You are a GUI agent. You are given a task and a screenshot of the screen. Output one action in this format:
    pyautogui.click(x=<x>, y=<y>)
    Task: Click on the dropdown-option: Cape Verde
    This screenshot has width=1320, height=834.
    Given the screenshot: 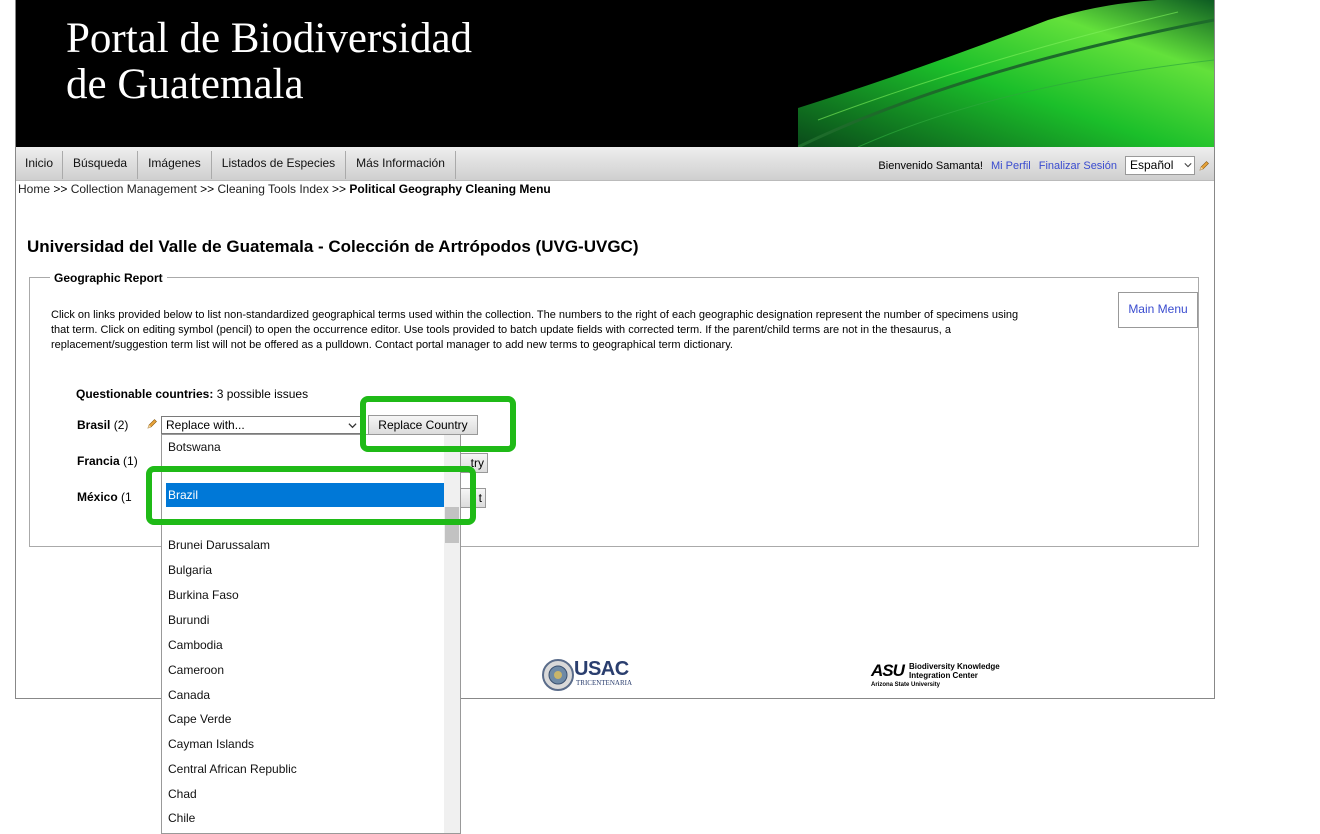 What is the action you would take?
    pyautogui.click(x=303, y=719)
    